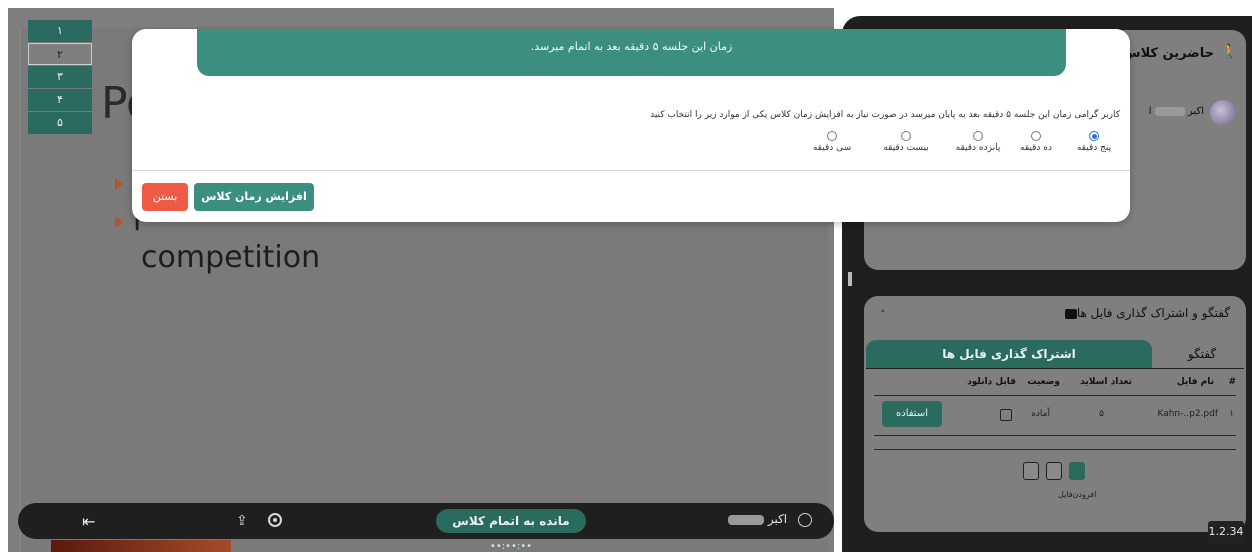 The image size is (1252, 552). Describe the element at coordinates (1077, 494) in the screenshot. I see `add-file-label: افزودن‌فایل` at that location.